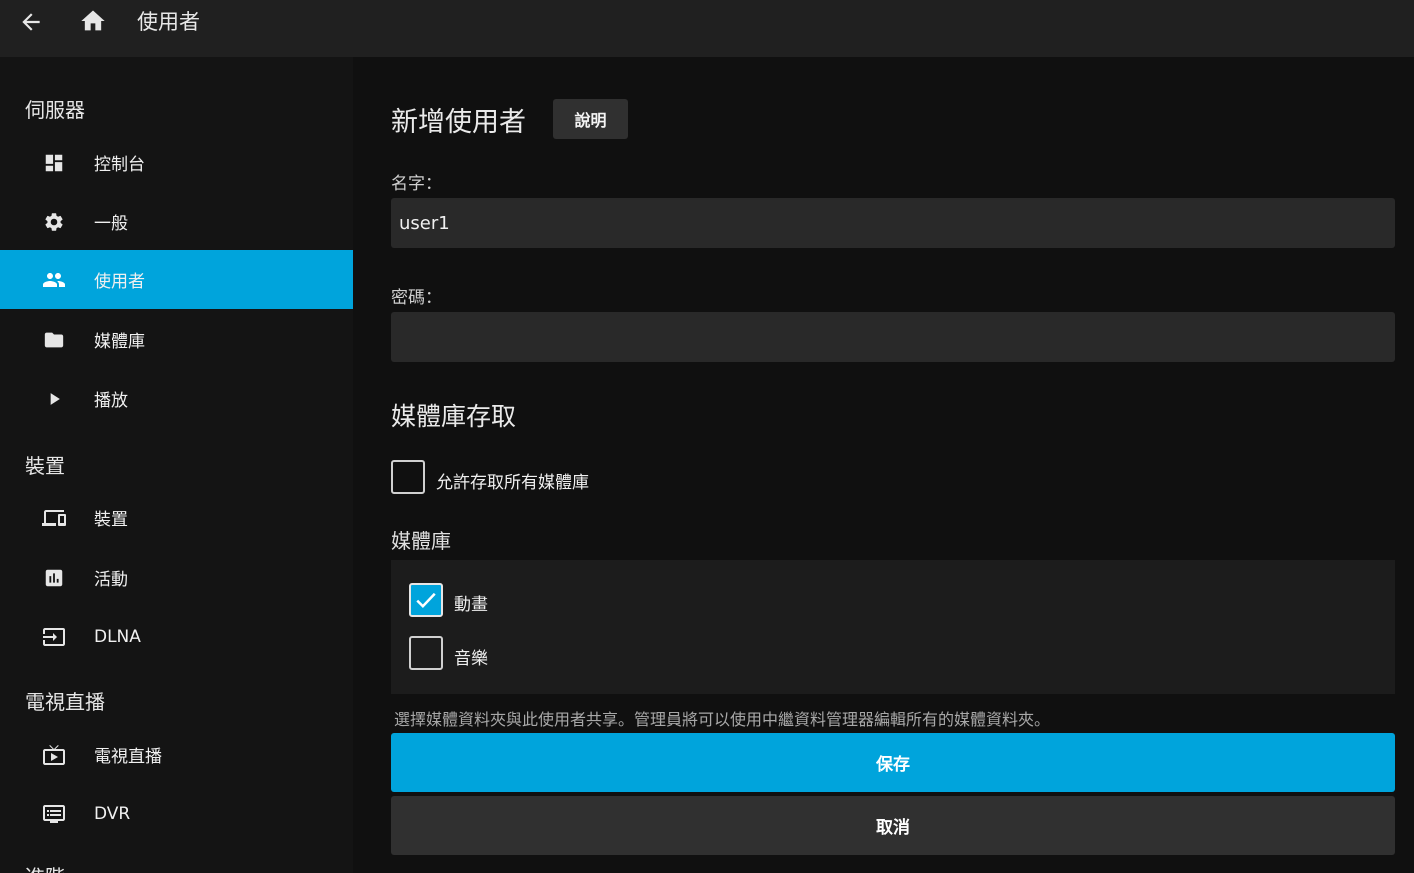 Image resolution: width=1414 pixels, height=873 pixels. What do you see at coordinates (408, 477) in the screenshot?
I see `allow-all-libraries-checkbox` at bounding box center [408, 477].